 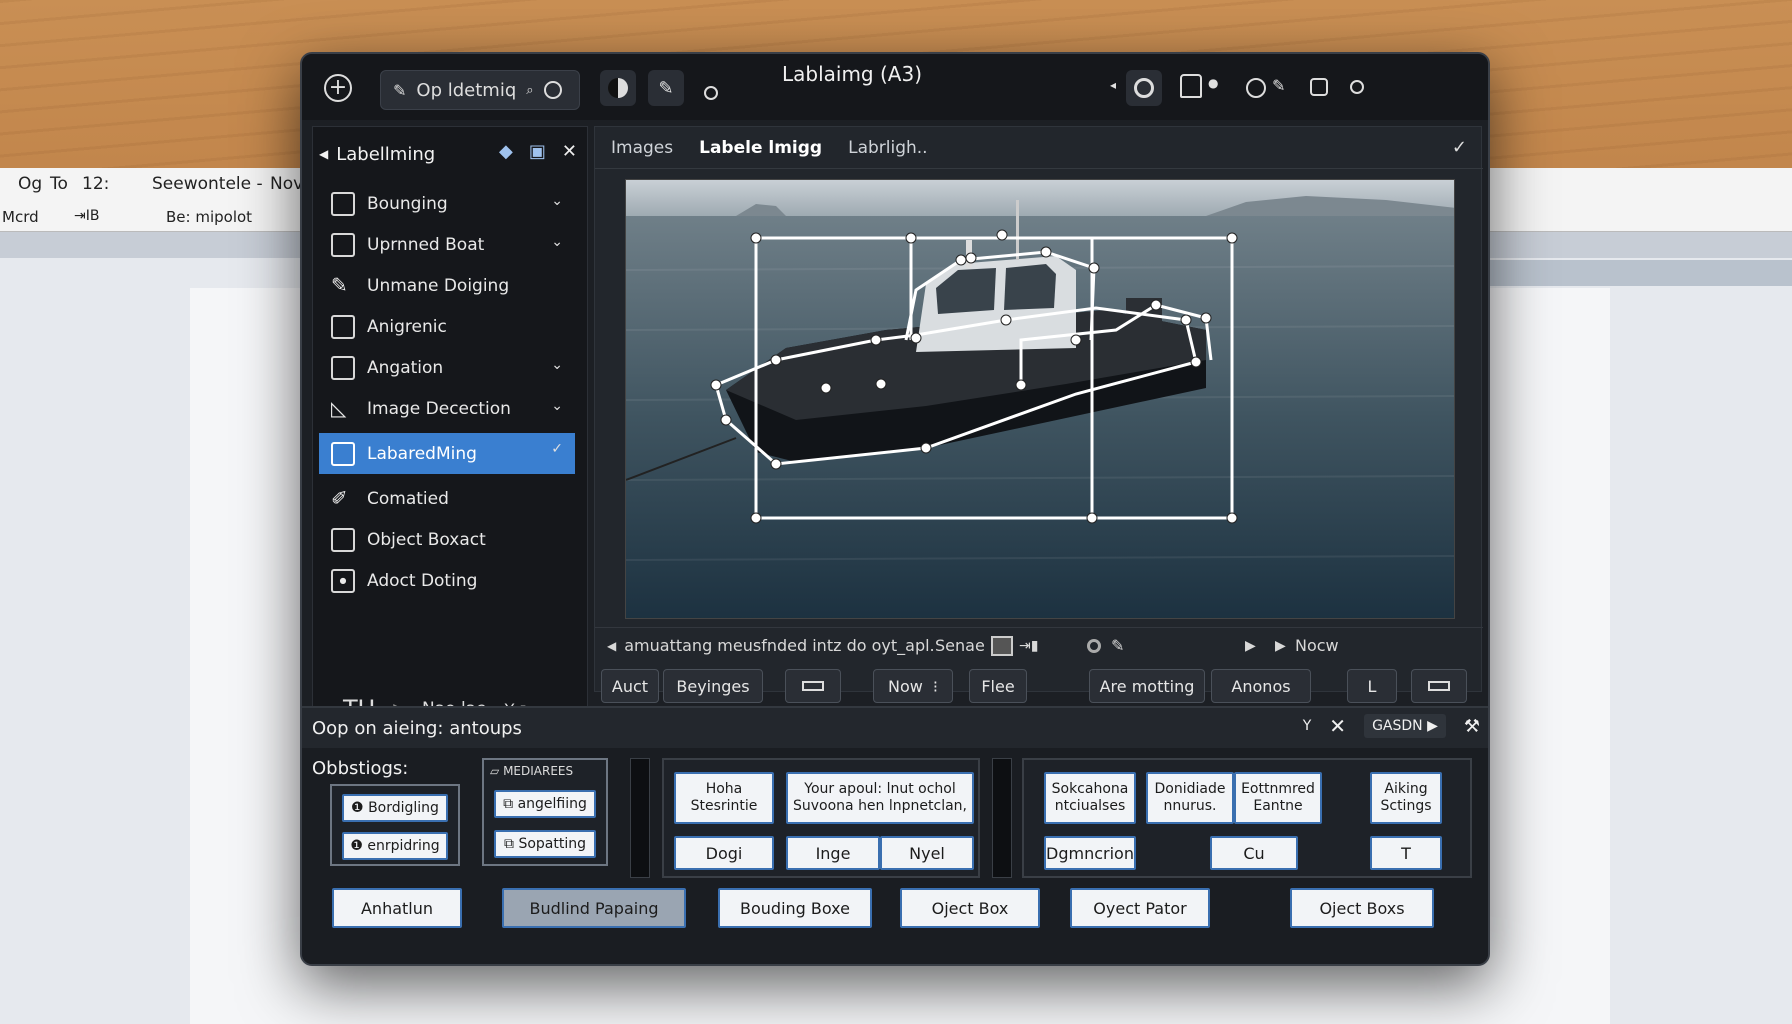 What do you see at coordinates (1250, 646) in the screenshot?
I see `play-icon: ▶` at bounding box center [1250, 646].